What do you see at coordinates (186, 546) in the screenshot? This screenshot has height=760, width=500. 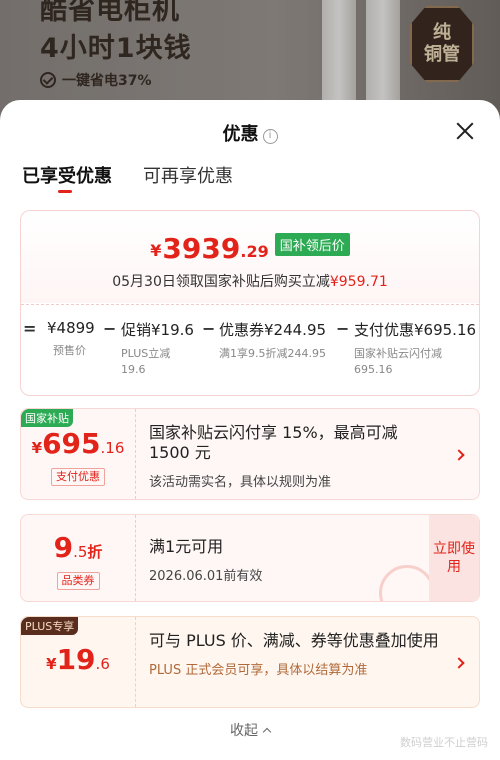 I see `coupon-headline: 满1元可用` at bounding box center [186, 546].